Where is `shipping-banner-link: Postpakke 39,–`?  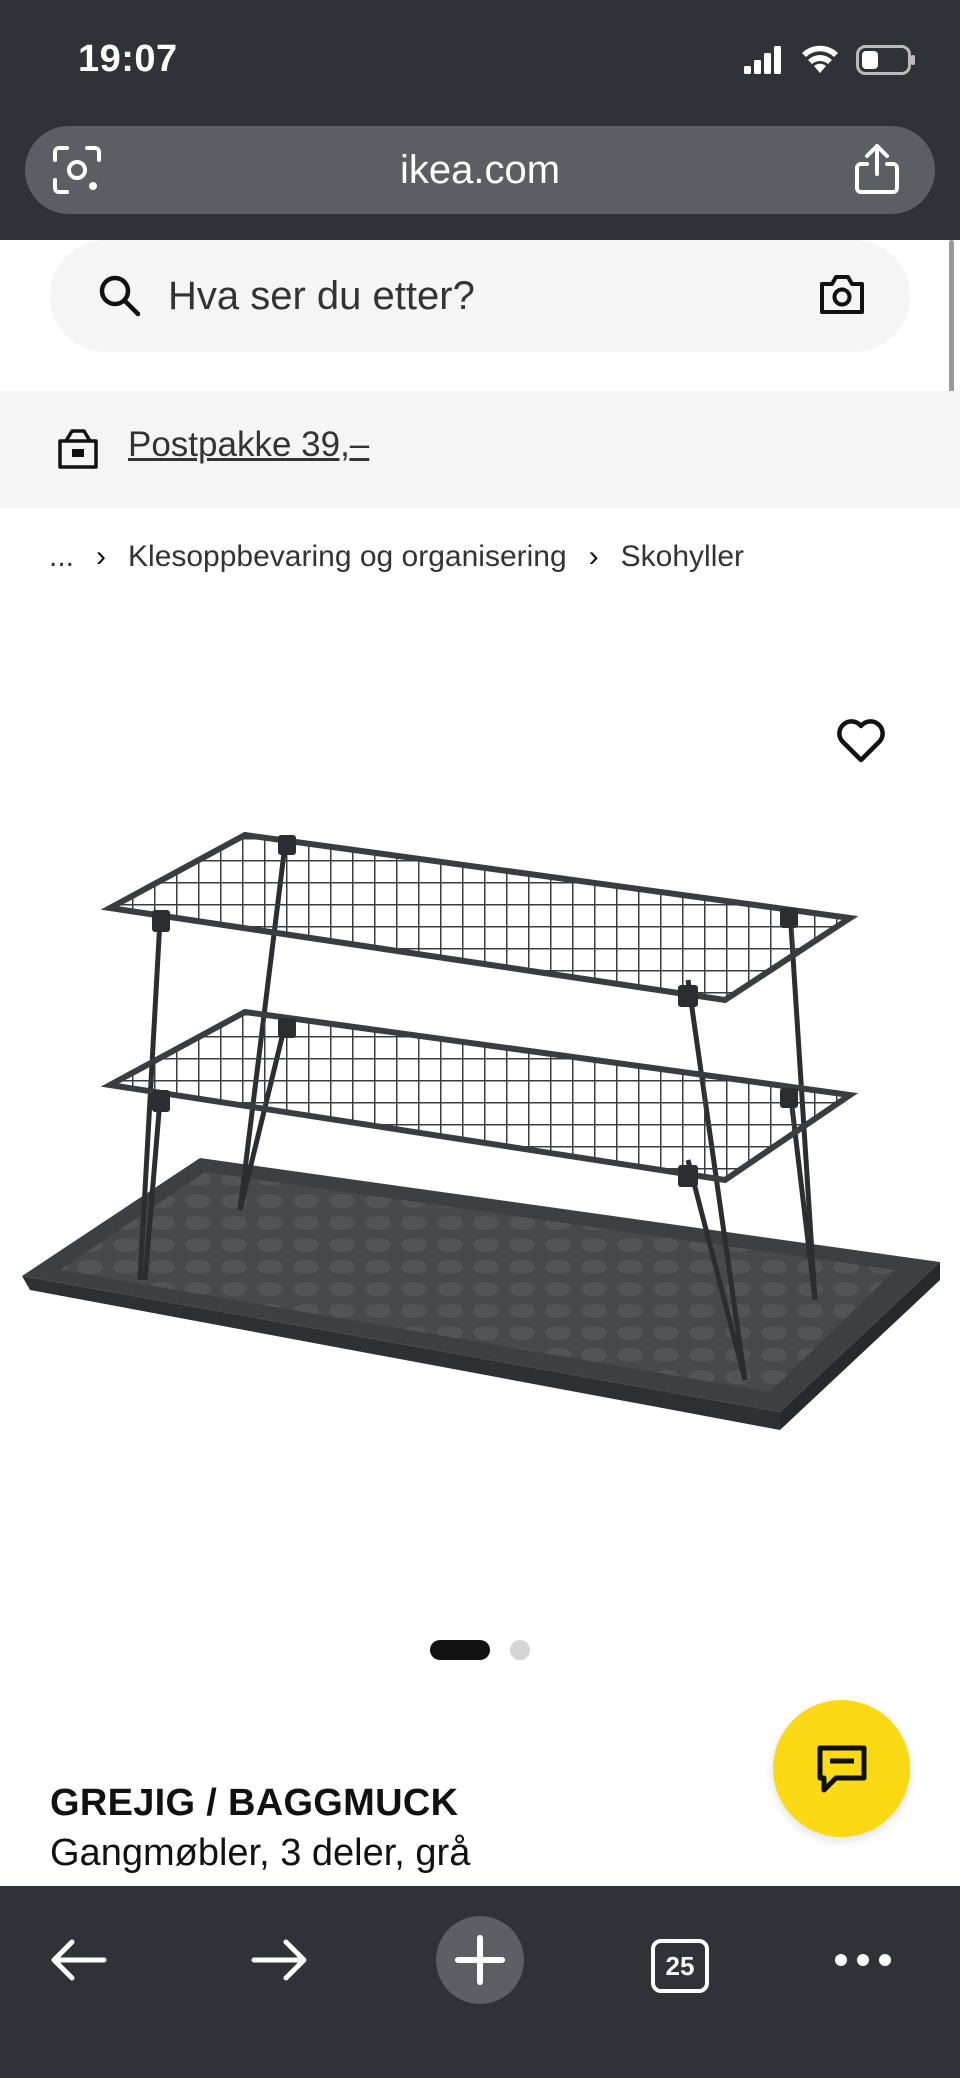
shipping-banner-link: Postpakke 39,– is located at coordinates (248, 445).